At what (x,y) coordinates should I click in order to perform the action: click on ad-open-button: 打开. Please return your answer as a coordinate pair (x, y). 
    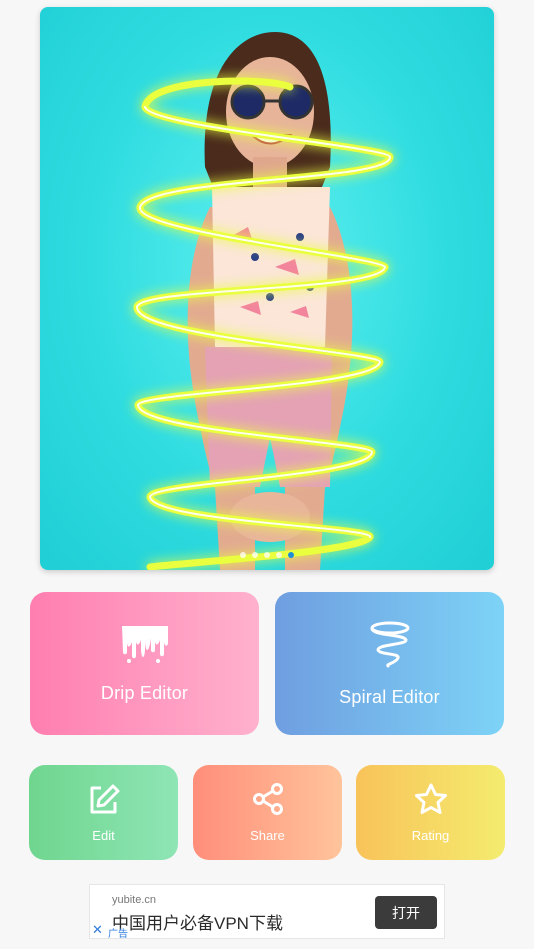
    Looking at the image, I should click on (406, 912).